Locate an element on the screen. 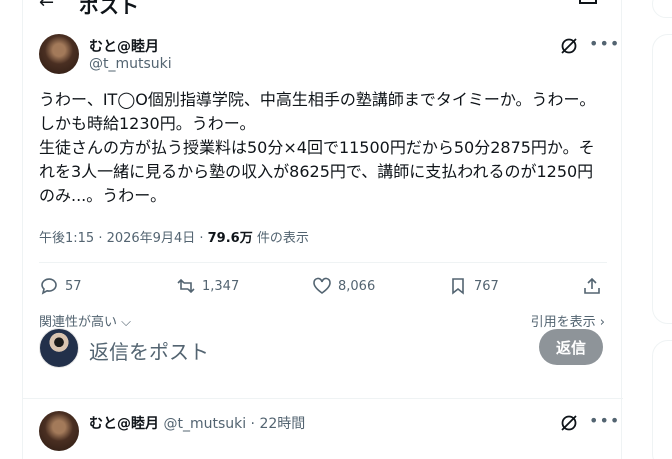  reply-composer: 返信をポスト 返信 is located at coordinates (323, 348).